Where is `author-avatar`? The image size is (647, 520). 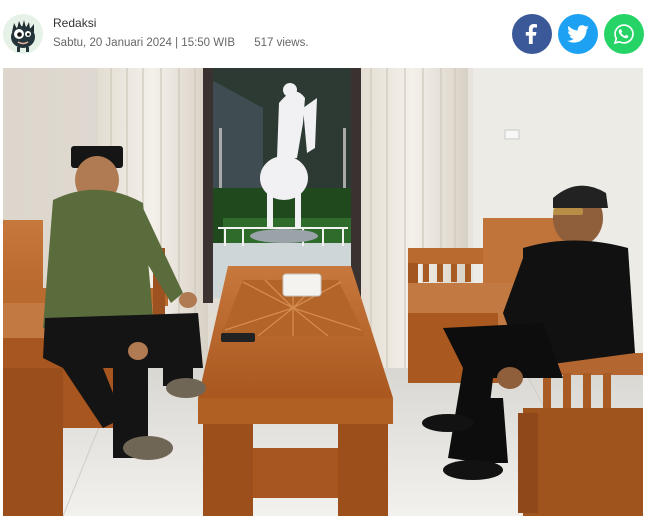
author-avatar is located at coordinates (23, 34).